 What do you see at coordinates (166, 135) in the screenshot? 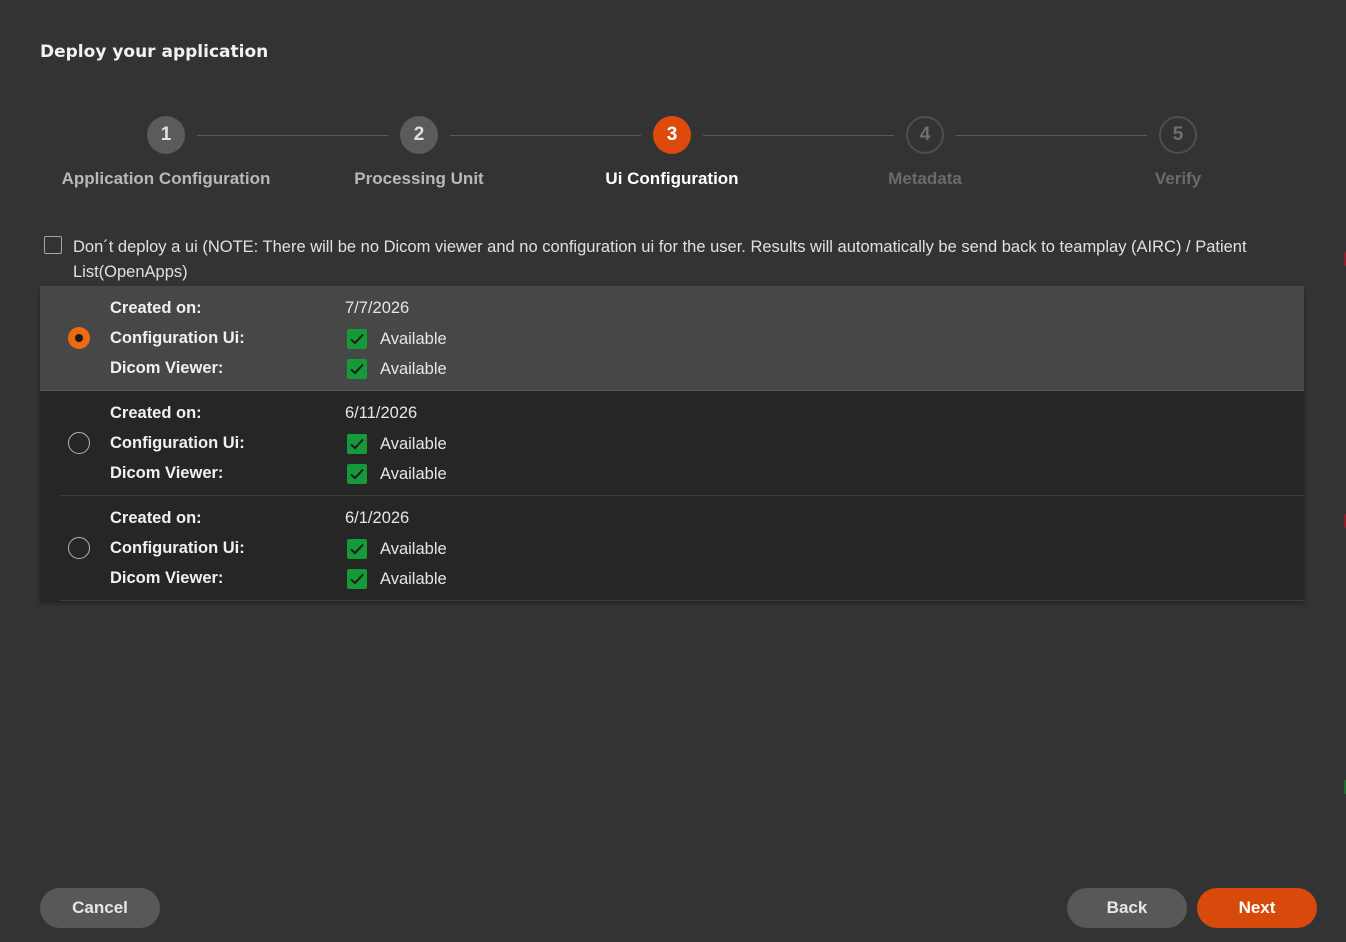
I see `step-number: 1` at bounding box center [166, 135].